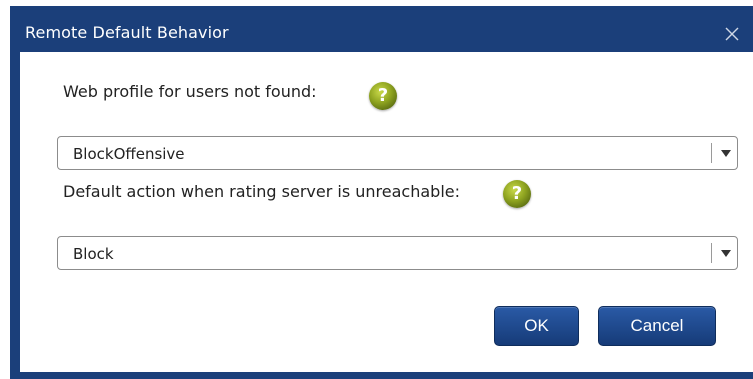 The height and width of the screenshot is (379, 753). What do you see at coordinates (397, 153) in the screenshot?
I see `web-profile-select: BlockOffensive` at bounding box center [397, 153].